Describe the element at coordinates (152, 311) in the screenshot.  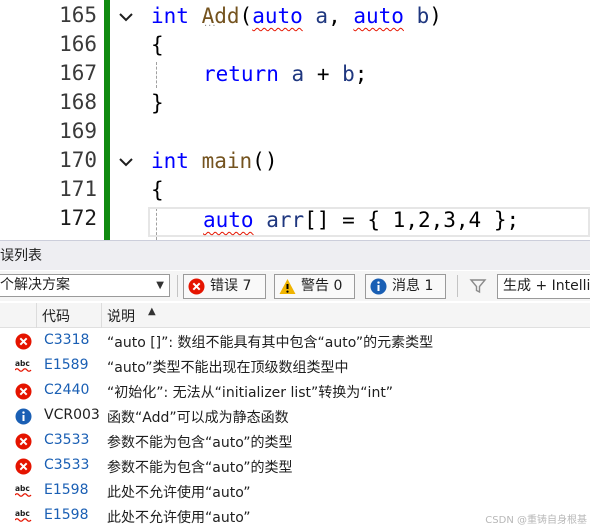
I see `sort-ascending-icon: ▲` at that location.